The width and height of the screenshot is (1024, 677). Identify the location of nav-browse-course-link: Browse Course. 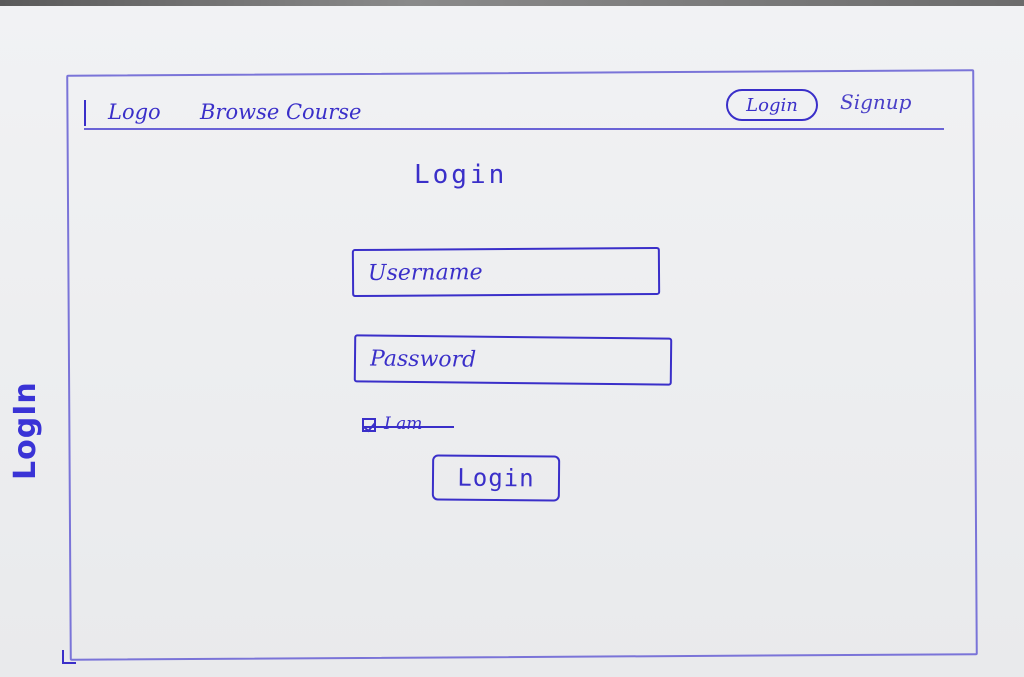
(280, 112).